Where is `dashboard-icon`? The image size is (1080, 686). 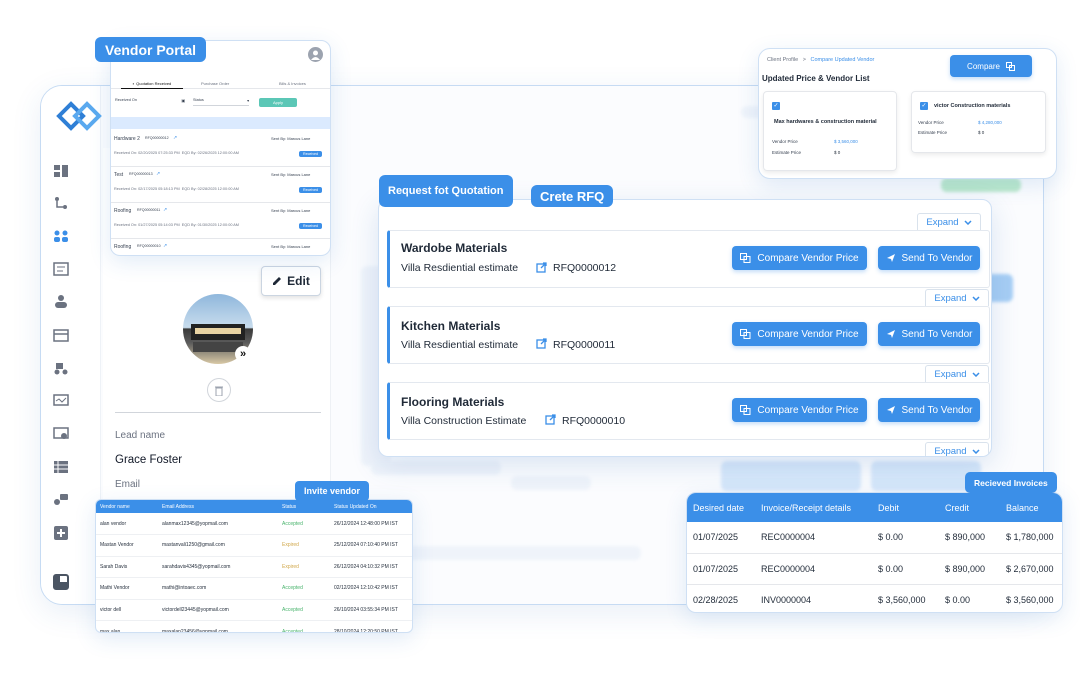 dashboard-icon is located at coordinates (62, 171).